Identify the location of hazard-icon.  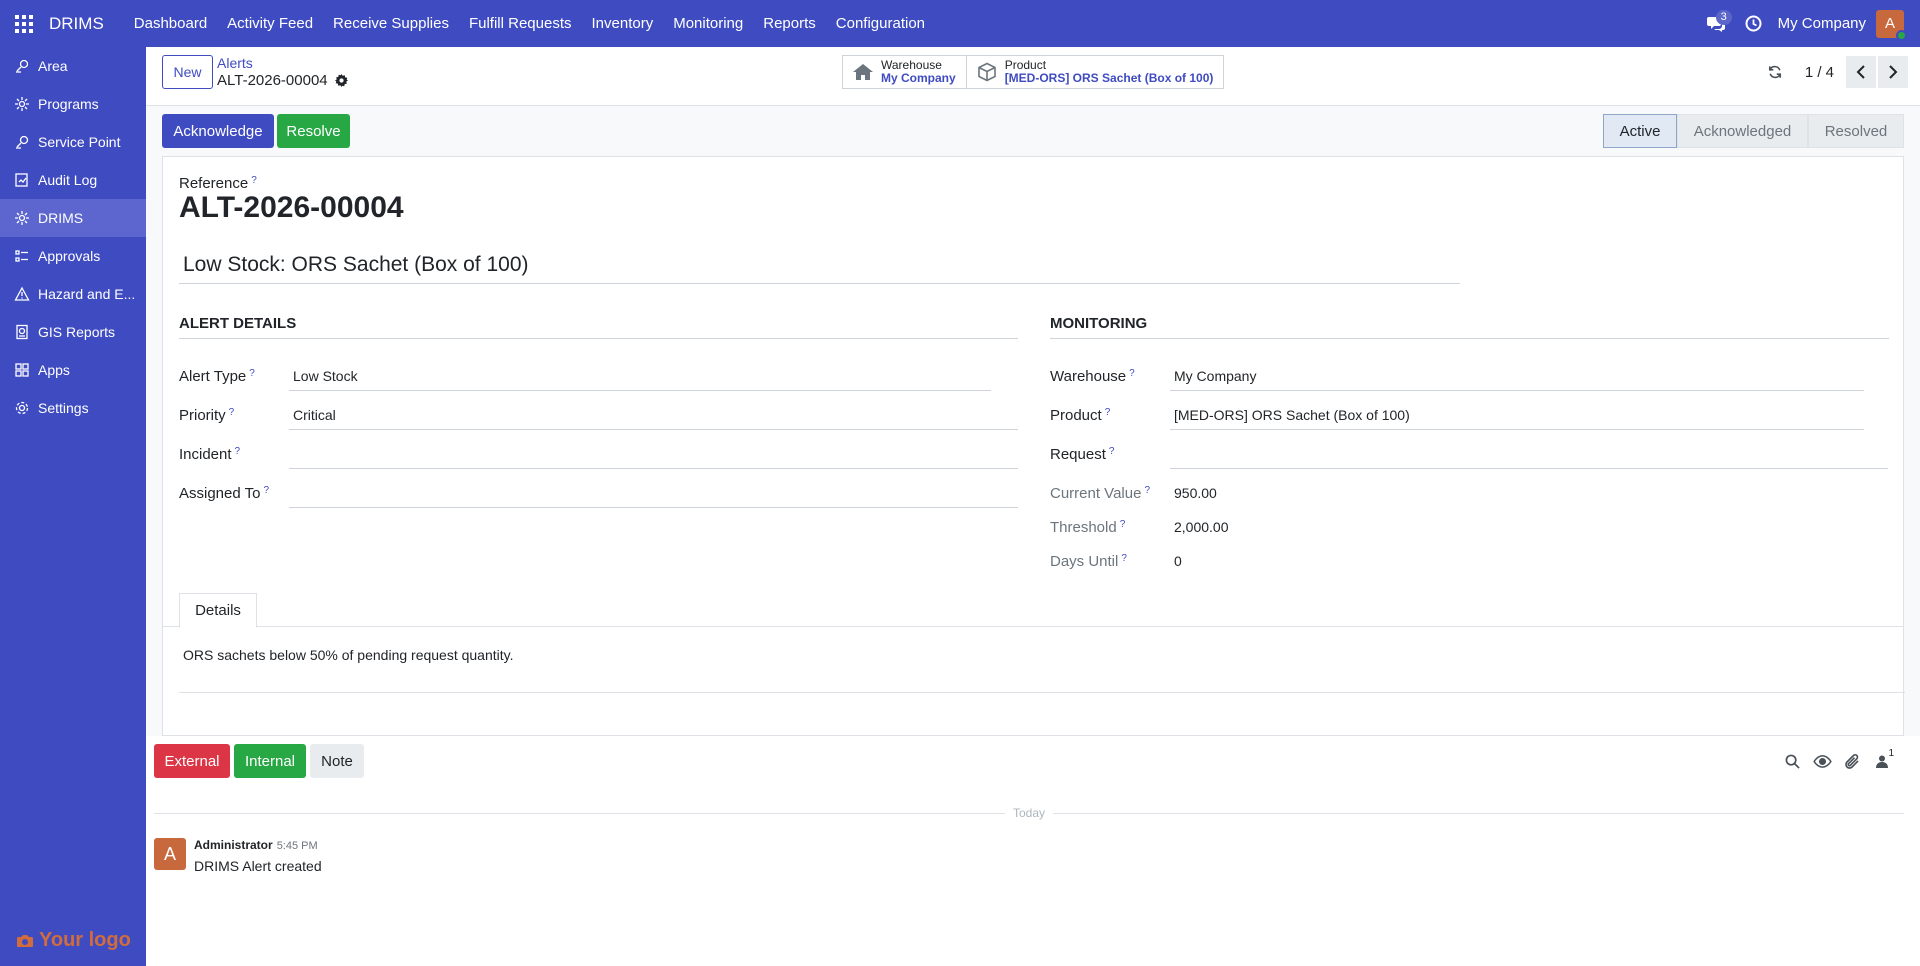
(22, 294).